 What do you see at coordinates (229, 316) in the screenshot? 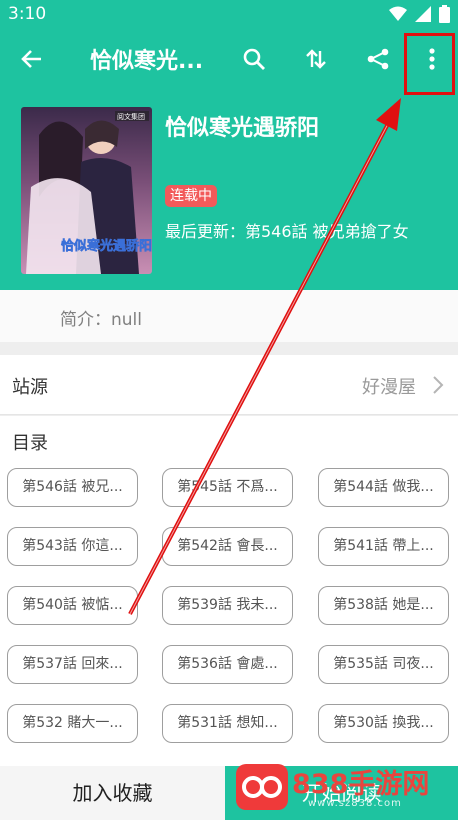
I see `intro-section: 简介：null` at bounding box center [229, 316].